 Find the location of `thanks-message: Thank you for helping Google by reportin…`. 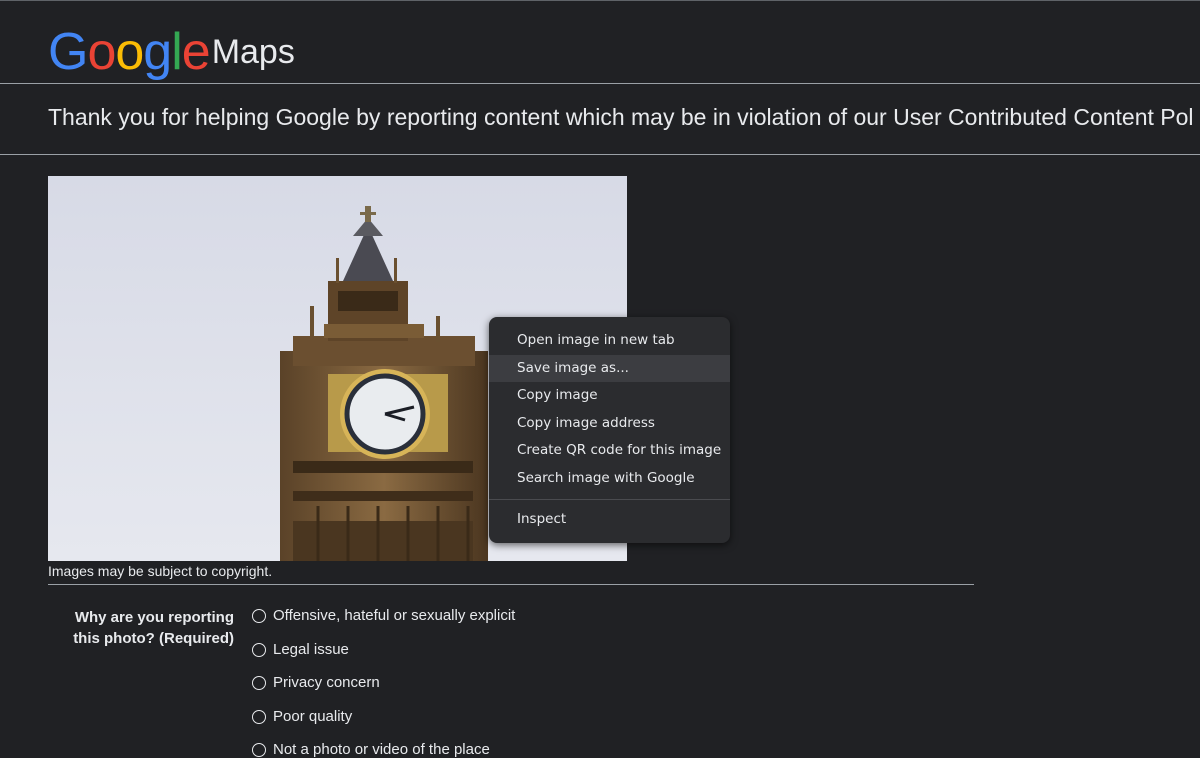

thanks-message: Thank you for helping Google by reportin… is located at coordinates (621, 117).